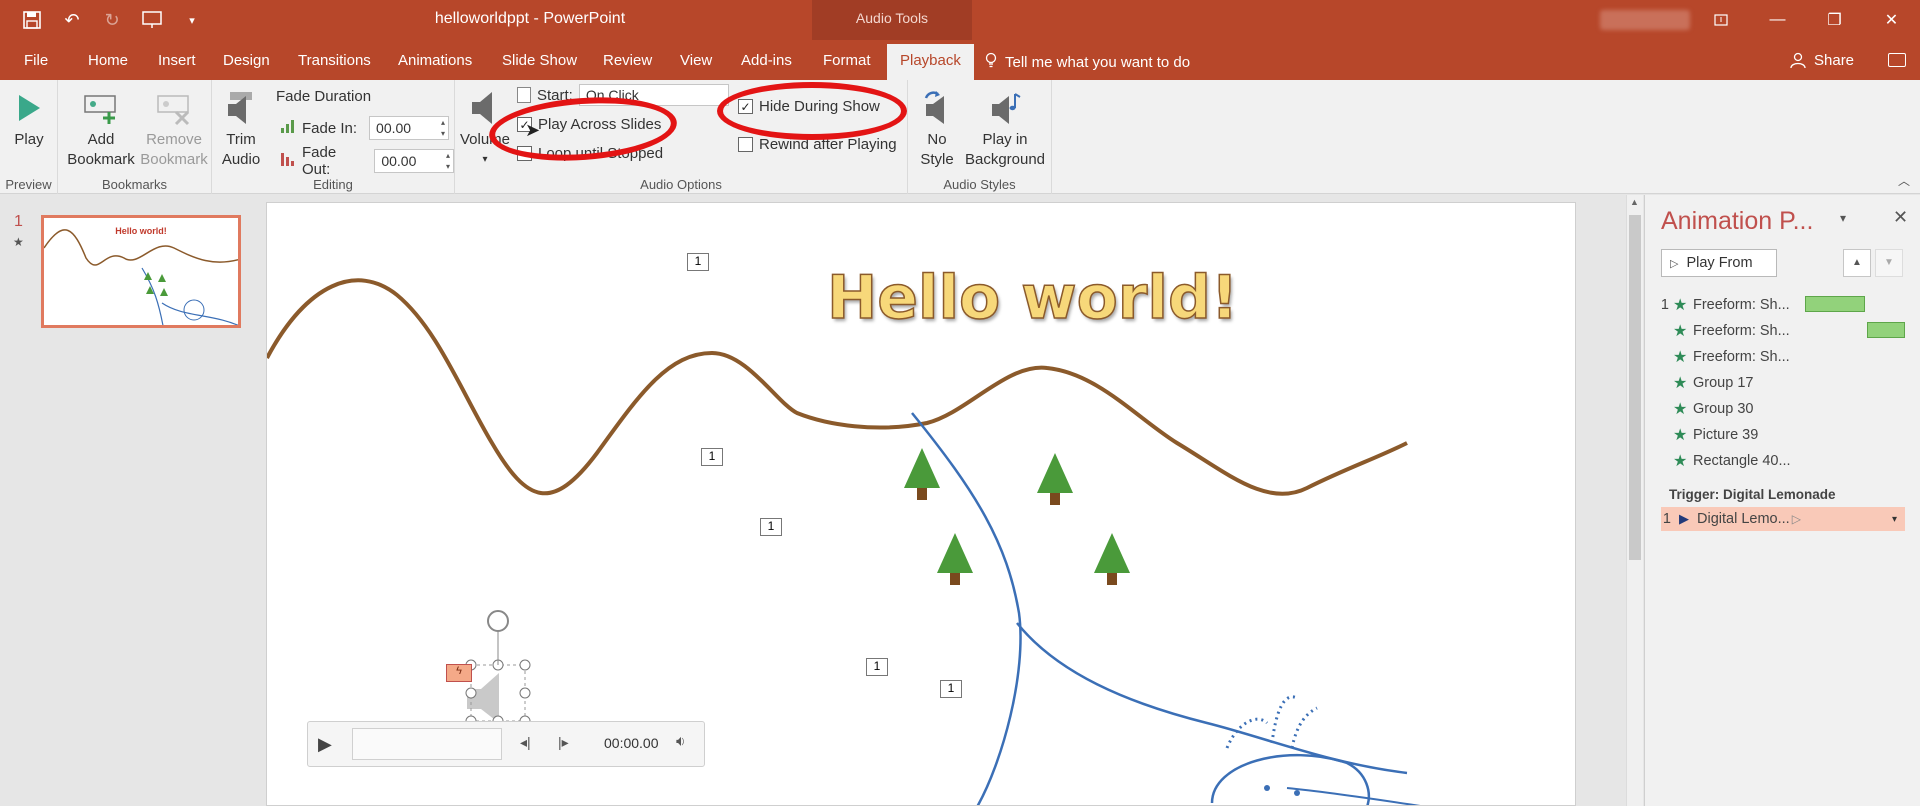 Image resolution: width=1920 pixels, height=806 pixels. Describe the element at coordinates (991, 62) in the screenshot. I see `lightbulb-icon` at that location.